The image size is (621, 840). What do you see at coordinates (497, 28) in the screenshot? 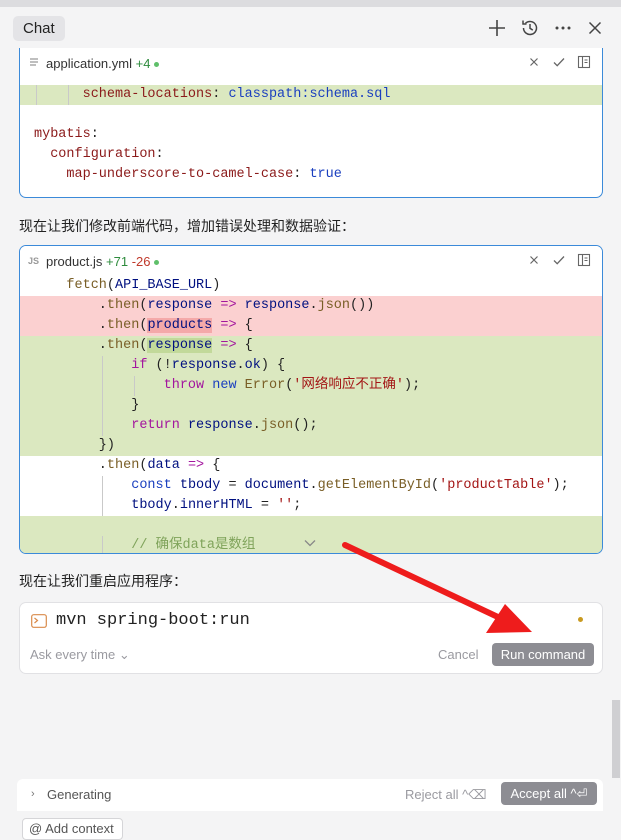
I see `plus-icon` at bounding box center [497, 28].